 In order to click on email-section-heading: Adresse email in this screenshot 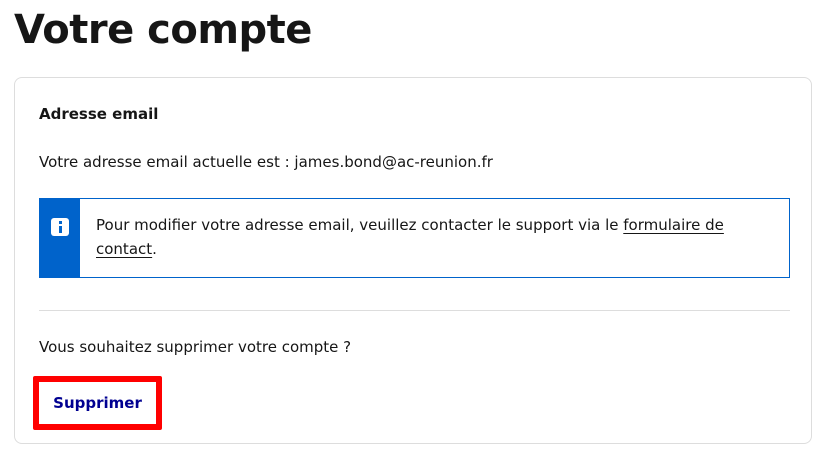, I will do `click(99, 114)`.